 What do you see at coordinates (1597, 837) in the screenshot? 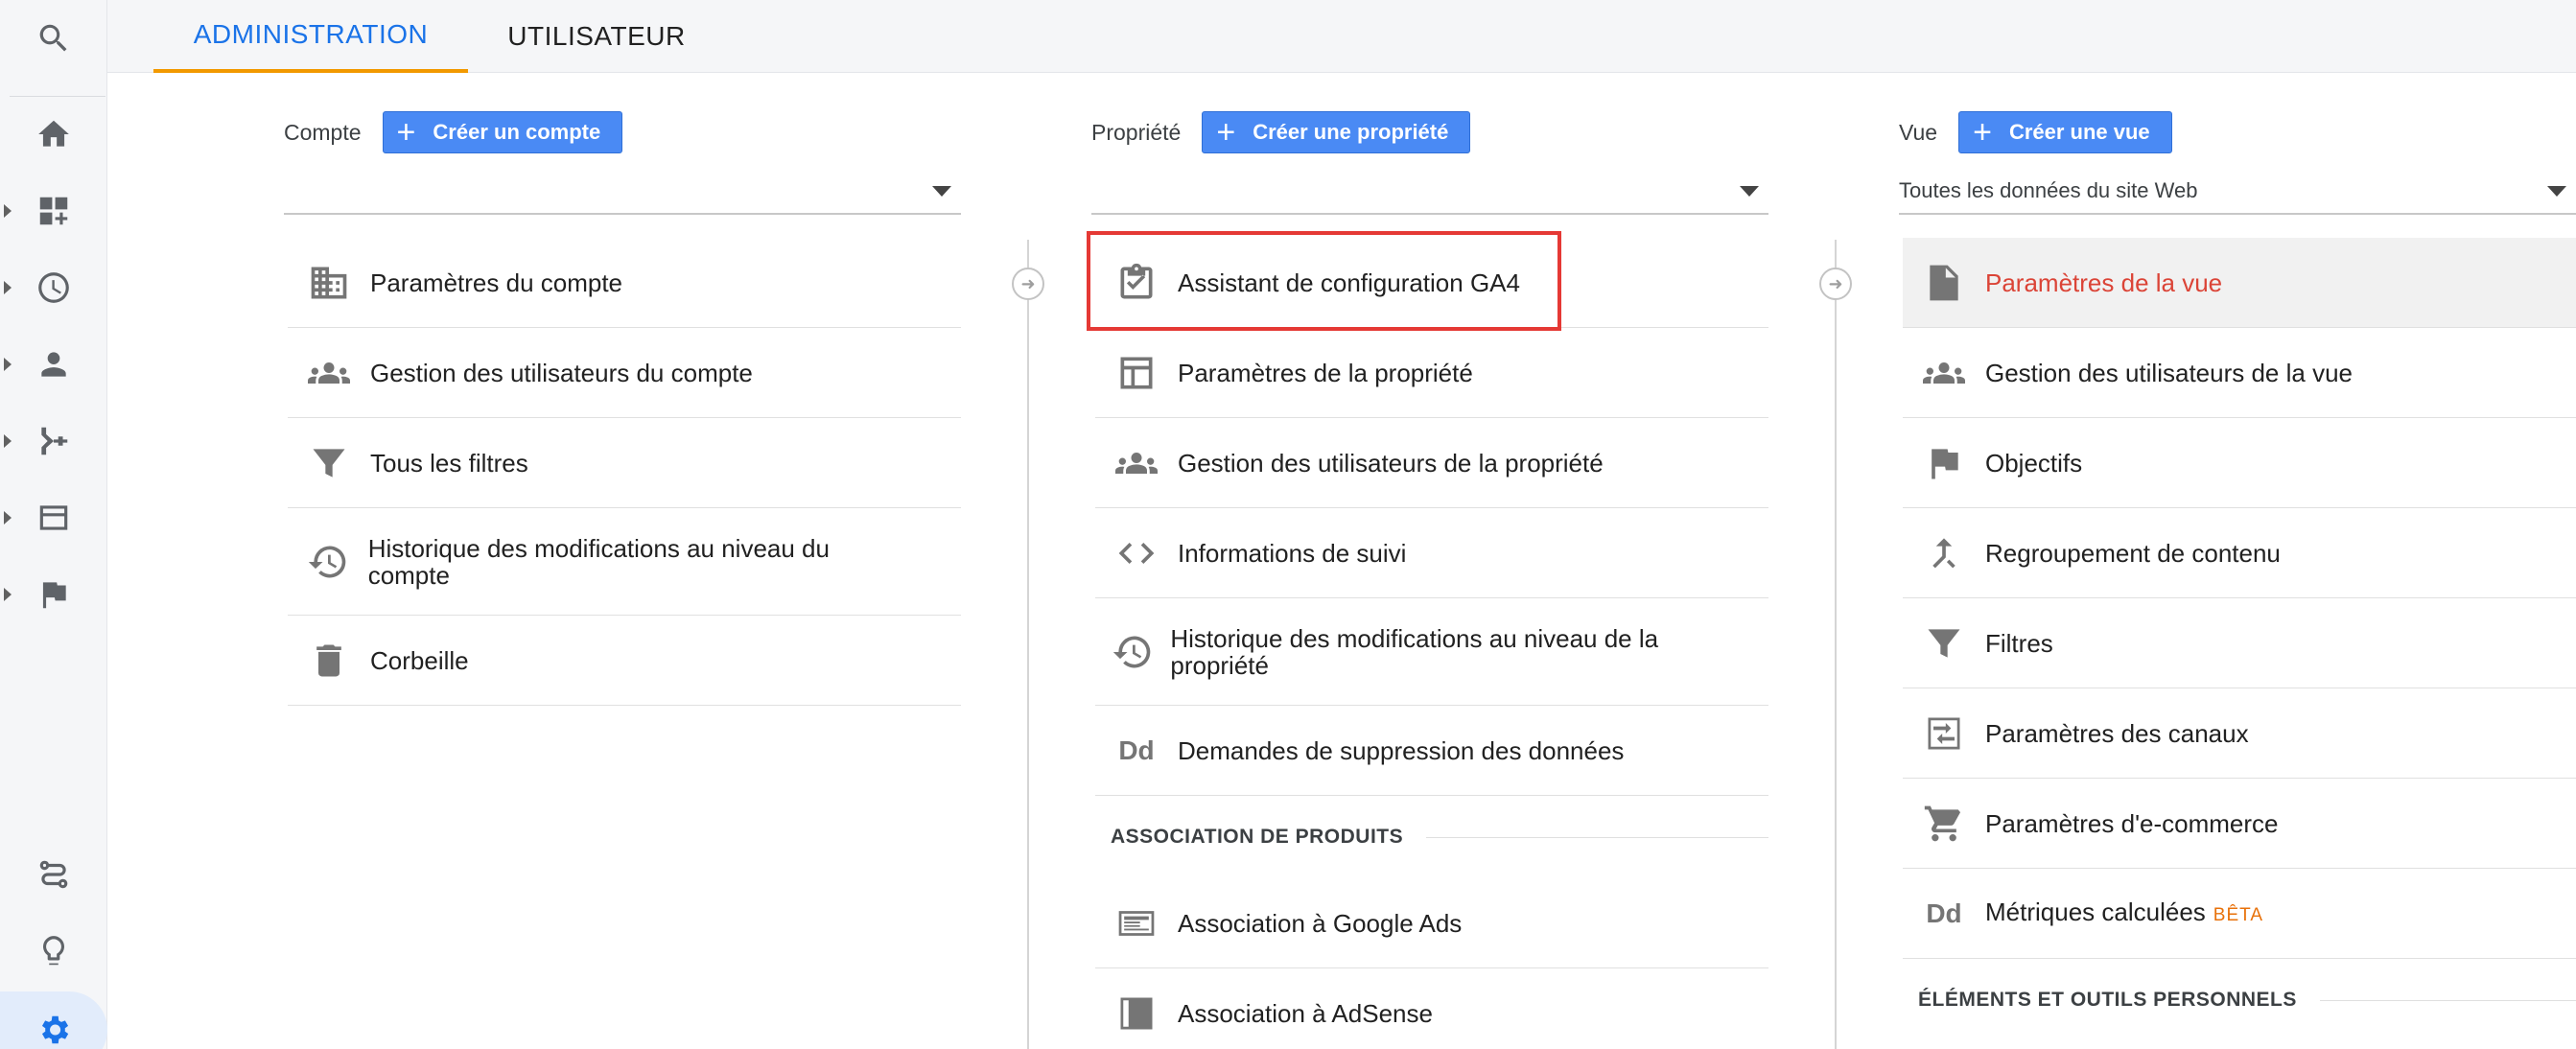
I see `section-rule` at bounding box center [1597, 837].